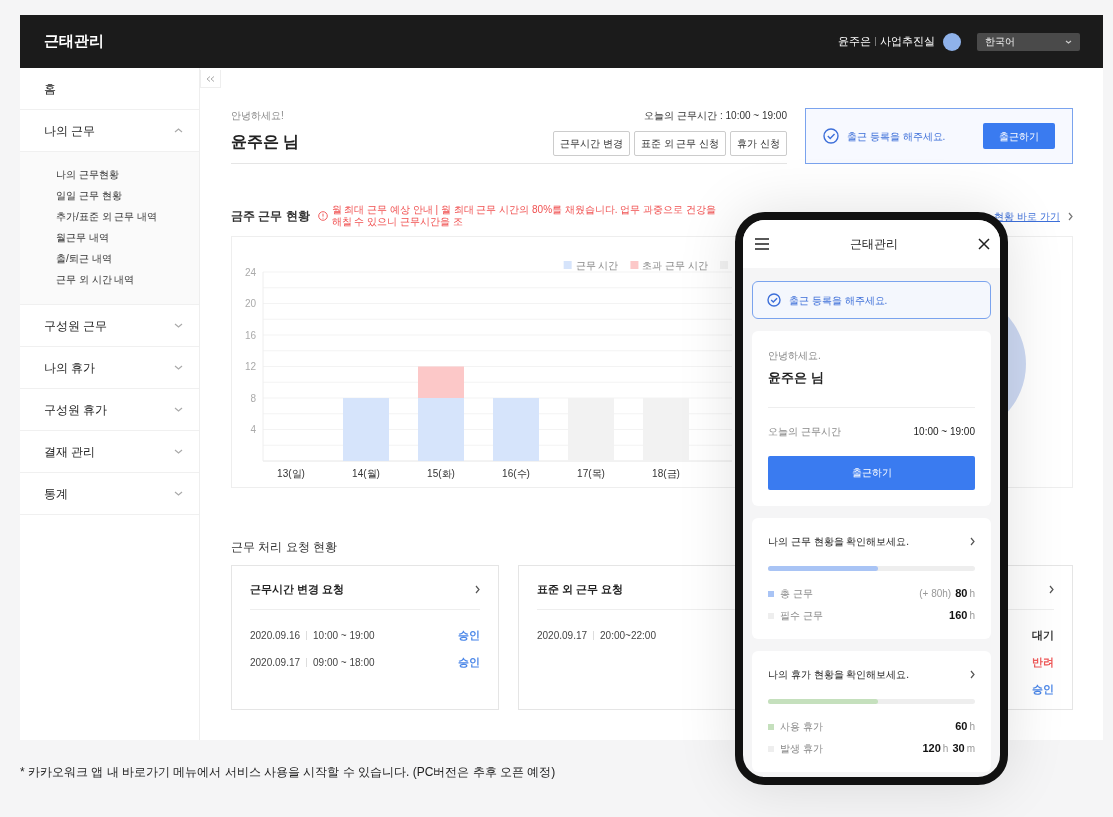  I want to click on work-hours-label: 오늘의 근무시간, so click(804, 431).